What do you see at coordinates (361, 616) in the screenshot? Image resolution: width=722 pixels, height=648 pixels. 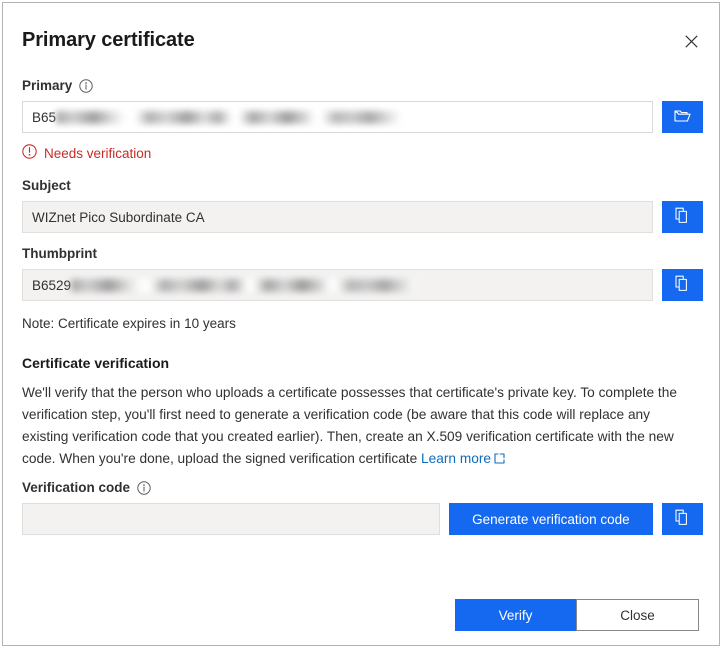 I see `dialog-footer: Verify Close` at bounding box center [361, 616].